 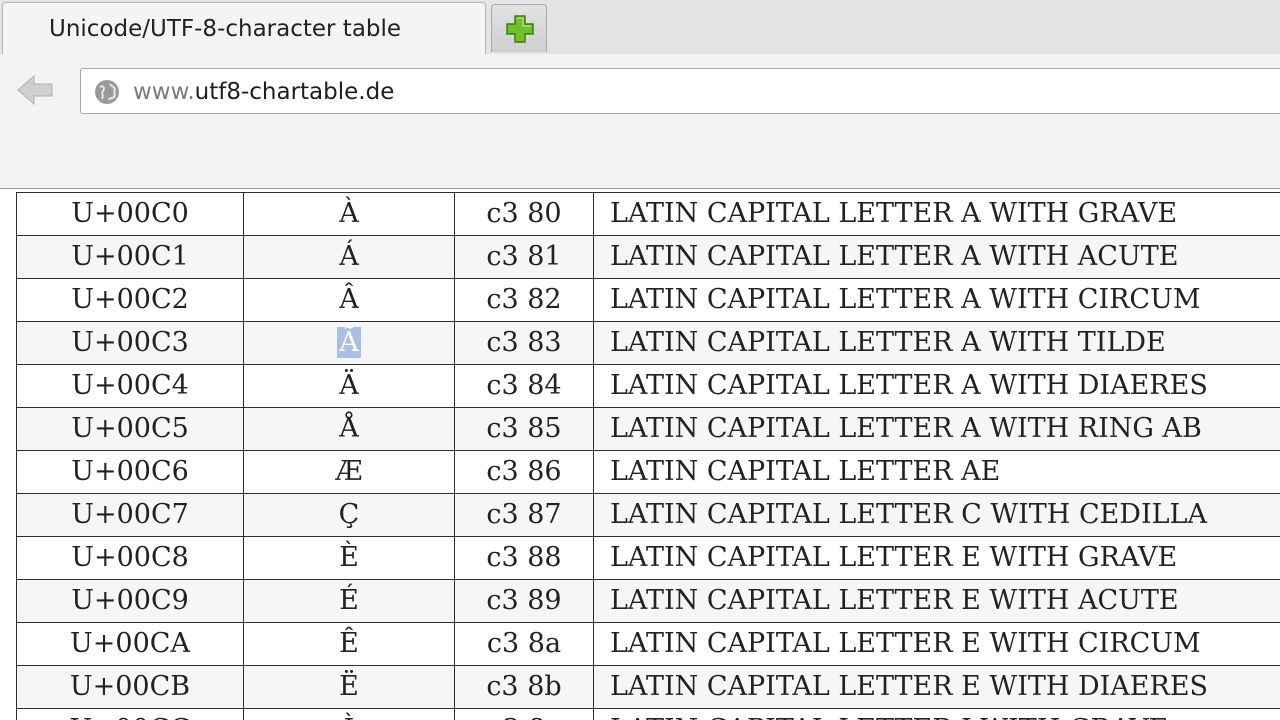 What do you see at coordinates (164, 92) in the screenshot?
I see `address-prefix: www.` at bounding box center [164, 92].